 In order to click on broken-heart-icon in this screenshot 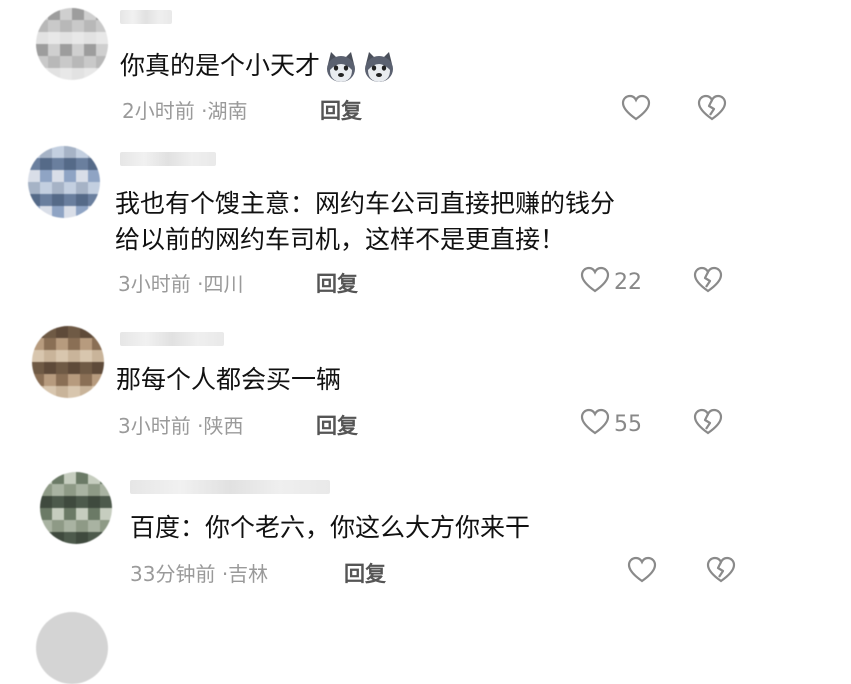, I will do `click(721, 572)`.